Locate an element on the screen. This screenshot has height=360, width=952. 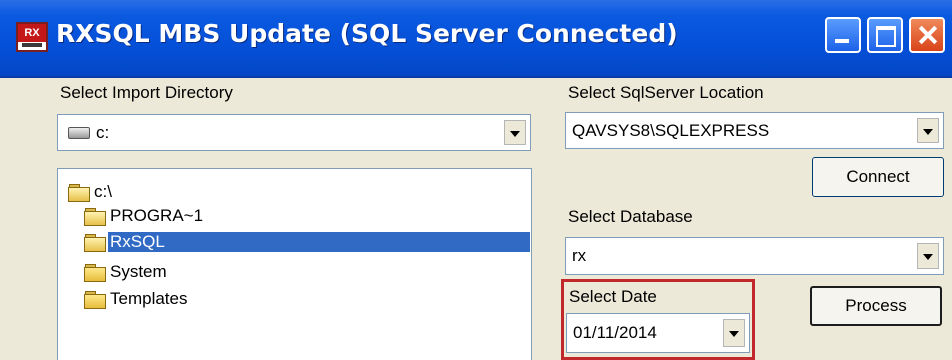
sqlserver-location-select: QAVSYS8\SQLEXPRESS is located at coordinates (754, 130).